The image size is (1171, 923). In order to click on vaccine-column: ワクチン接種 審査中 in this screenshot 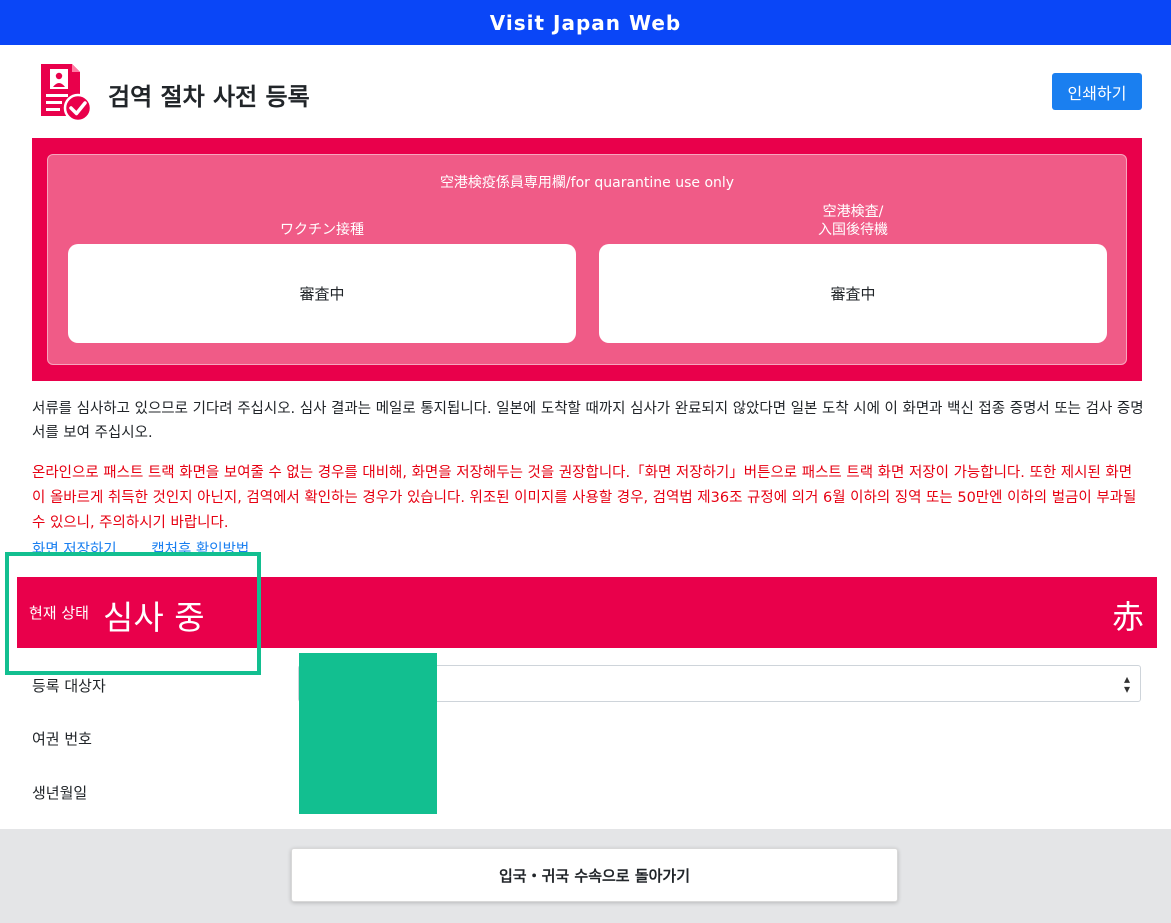, I will do `click(322, 273)`.